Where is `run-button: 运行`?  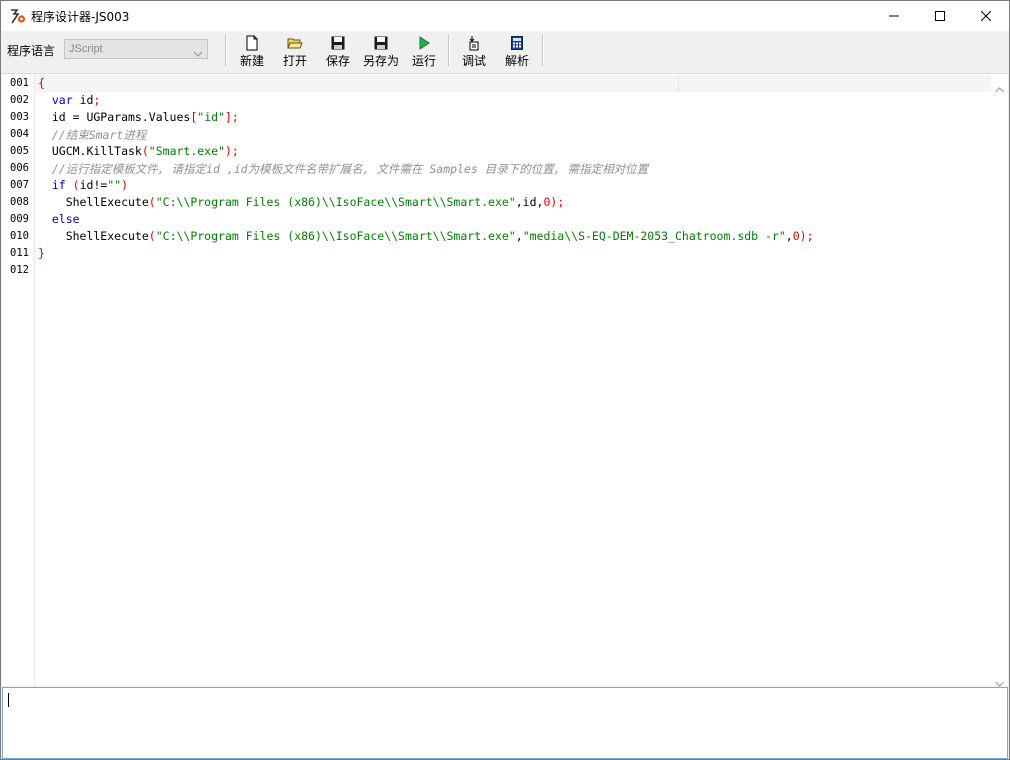 run-button: 运行 is located at coordinates (424, 51).